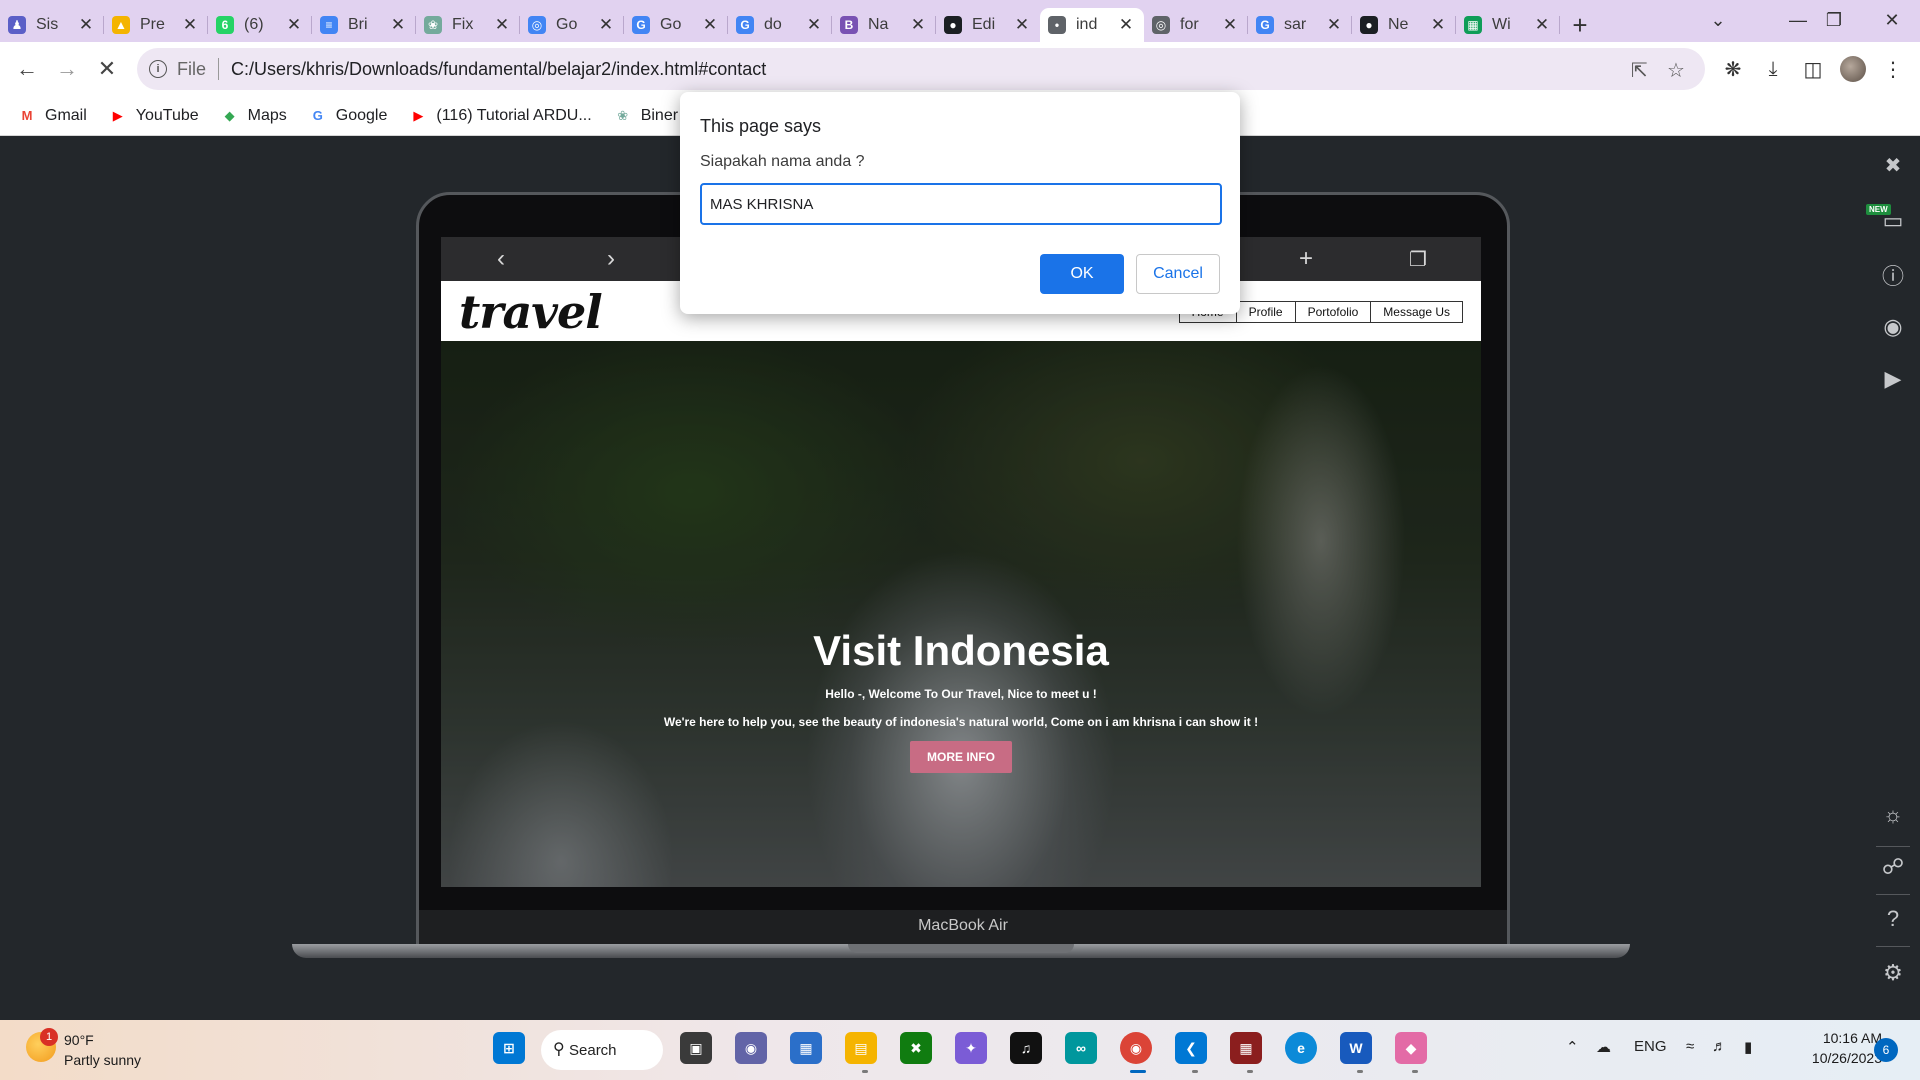  I want to click on onedrive-icon: ☁, so click(1603, 1047).